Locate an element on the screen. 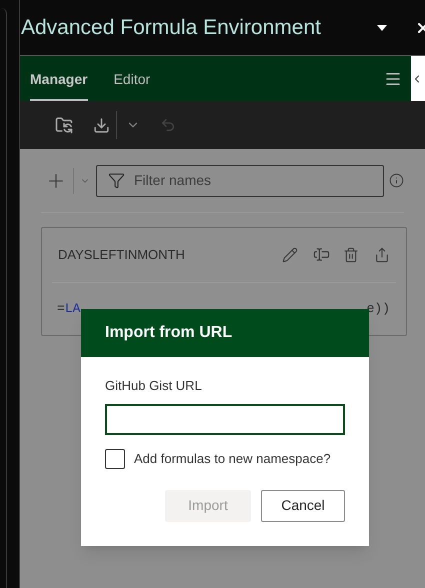 Image resolution: width=425 pixels, height=588 pixels. url-input-field is located at coordinates (225, 419).